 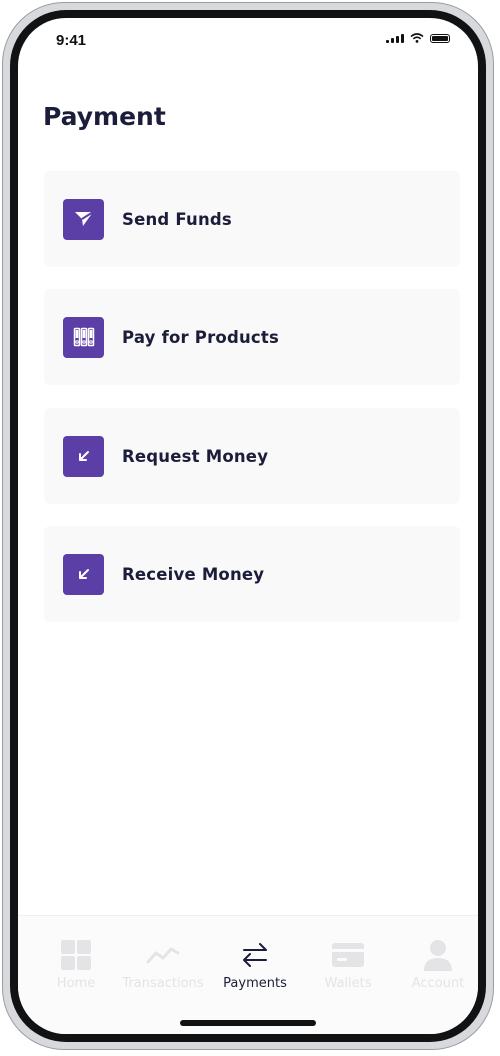 I want to click on paper-plane-icon, so click(x=83, y=219).